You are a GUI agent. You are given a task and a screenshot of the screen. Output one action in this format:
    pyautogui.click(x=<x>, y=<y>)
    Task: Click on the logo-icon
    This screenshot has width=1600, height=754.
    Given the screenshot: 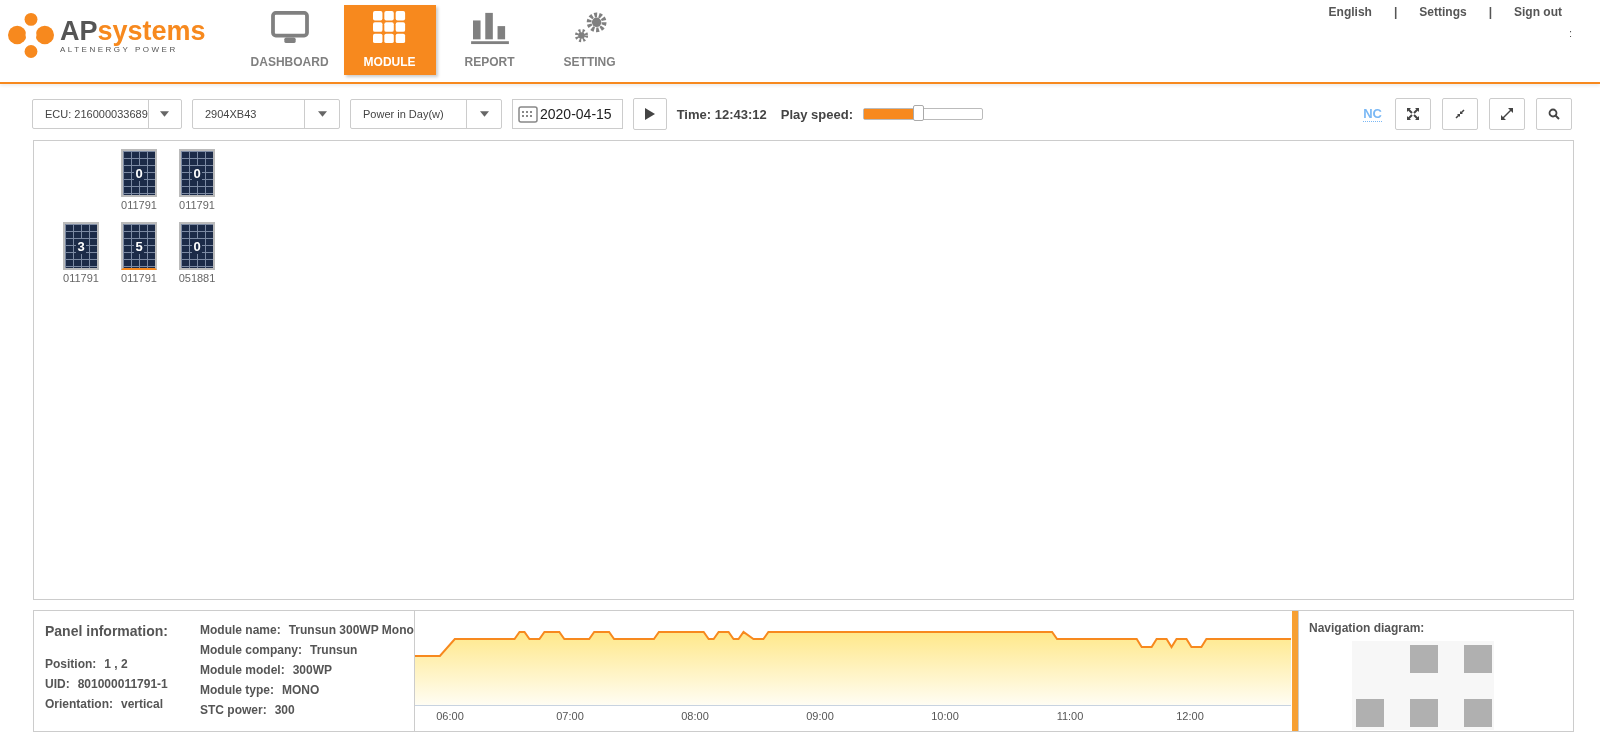 What is the action you would take?
    pyautogui.click(x=31, y=35)
    